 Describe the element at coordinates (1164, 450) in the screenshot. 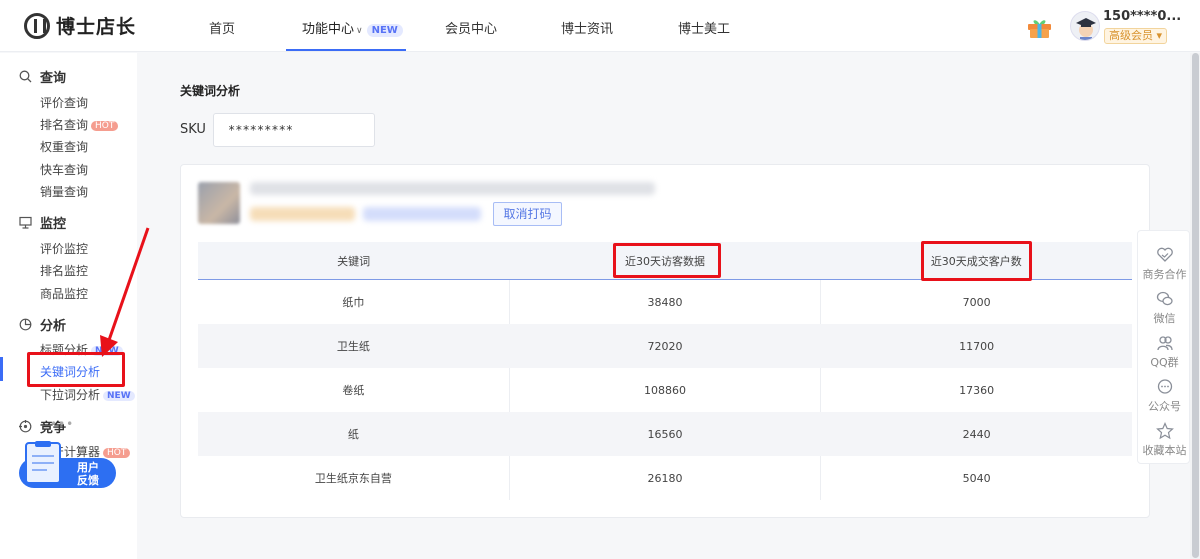

I see `float-item-label: 收藏本站` at that location.